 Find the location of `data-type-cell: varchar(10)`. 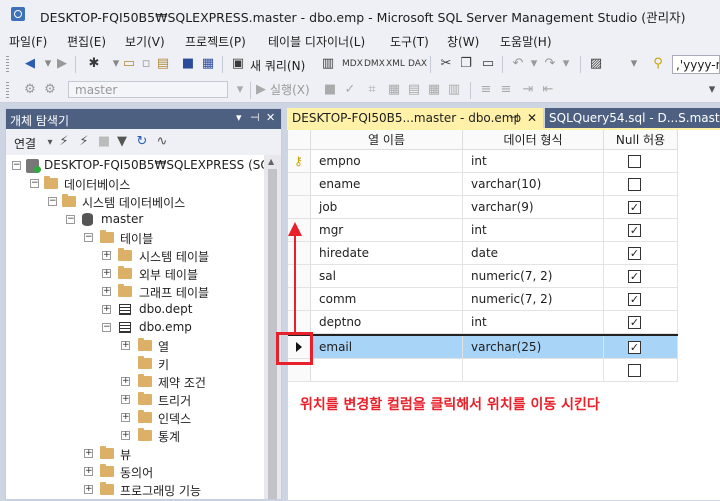

data-type-cell: varchar(10) is located at coordinates (533, 184).